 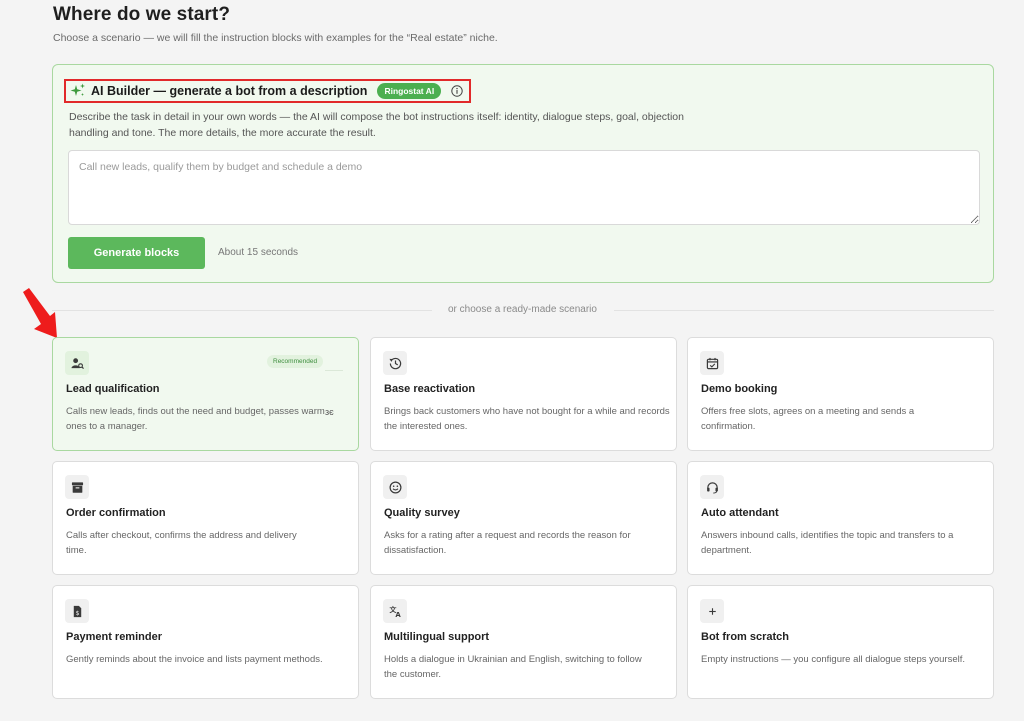 I want to click on recommended-badge: Recommended, so click(x=295, y=361).